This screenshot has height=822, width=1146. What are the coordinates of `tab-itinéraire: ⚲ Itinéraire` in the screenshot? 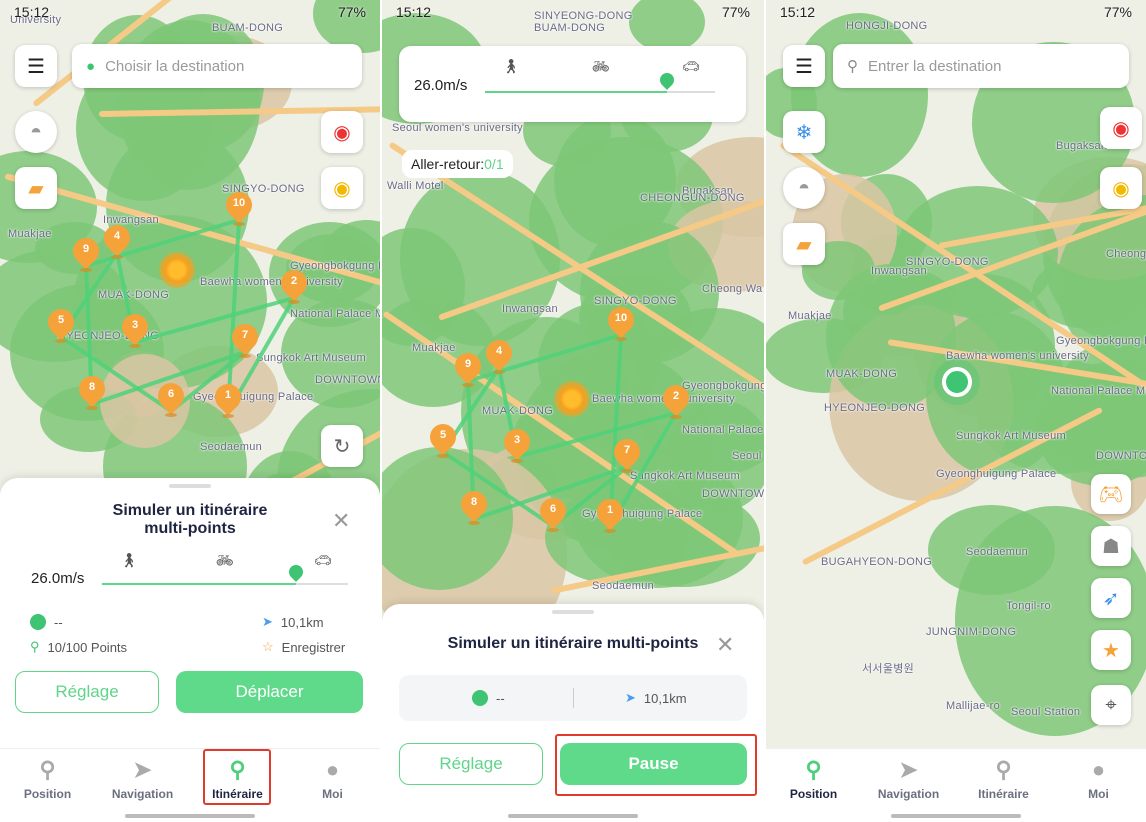 It's located at (1003, 785).